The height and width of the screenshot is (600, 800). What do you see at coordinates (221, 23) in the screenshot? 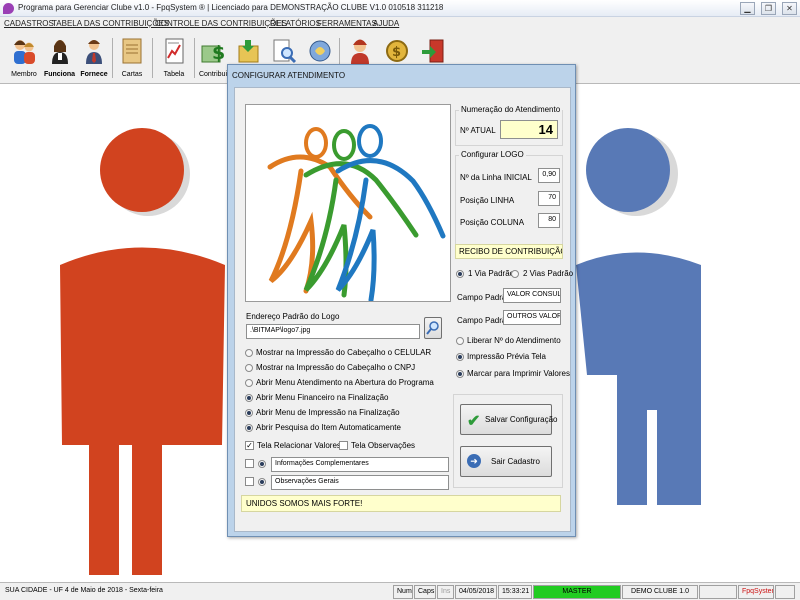
I see `menu-controle-contribuicoes: CONTROLE DAS CONTRIBUIÇÕES` at bounding box center [221, 23].